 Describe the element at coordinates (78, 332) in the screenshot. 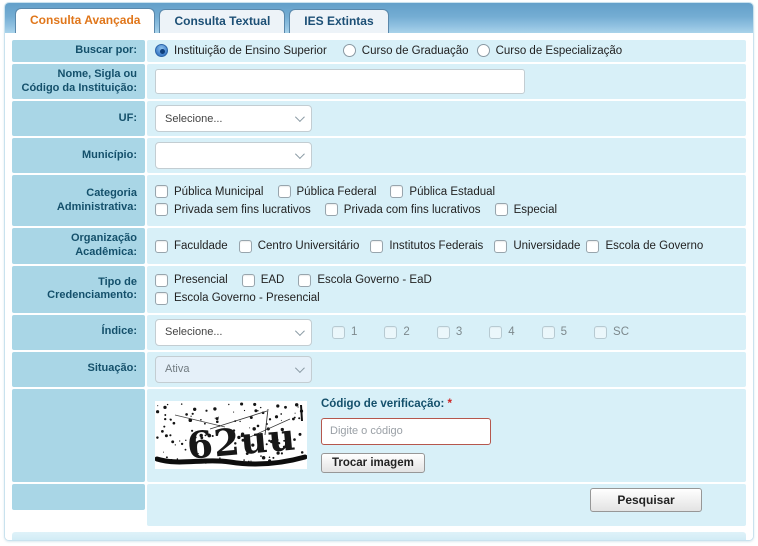

I see `indice-label: Índice:` at that location.